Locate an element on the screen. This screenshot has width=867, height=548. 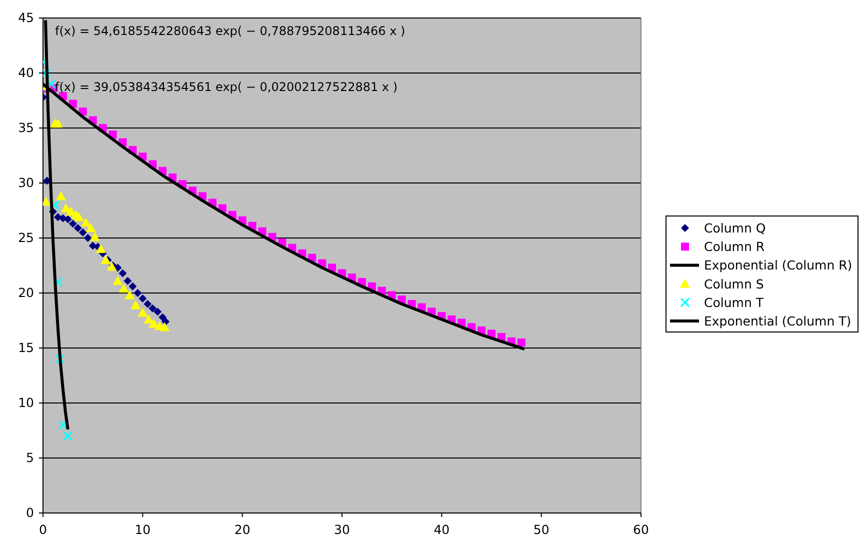
axis-label: 35 is located at coordinates (26, 127).